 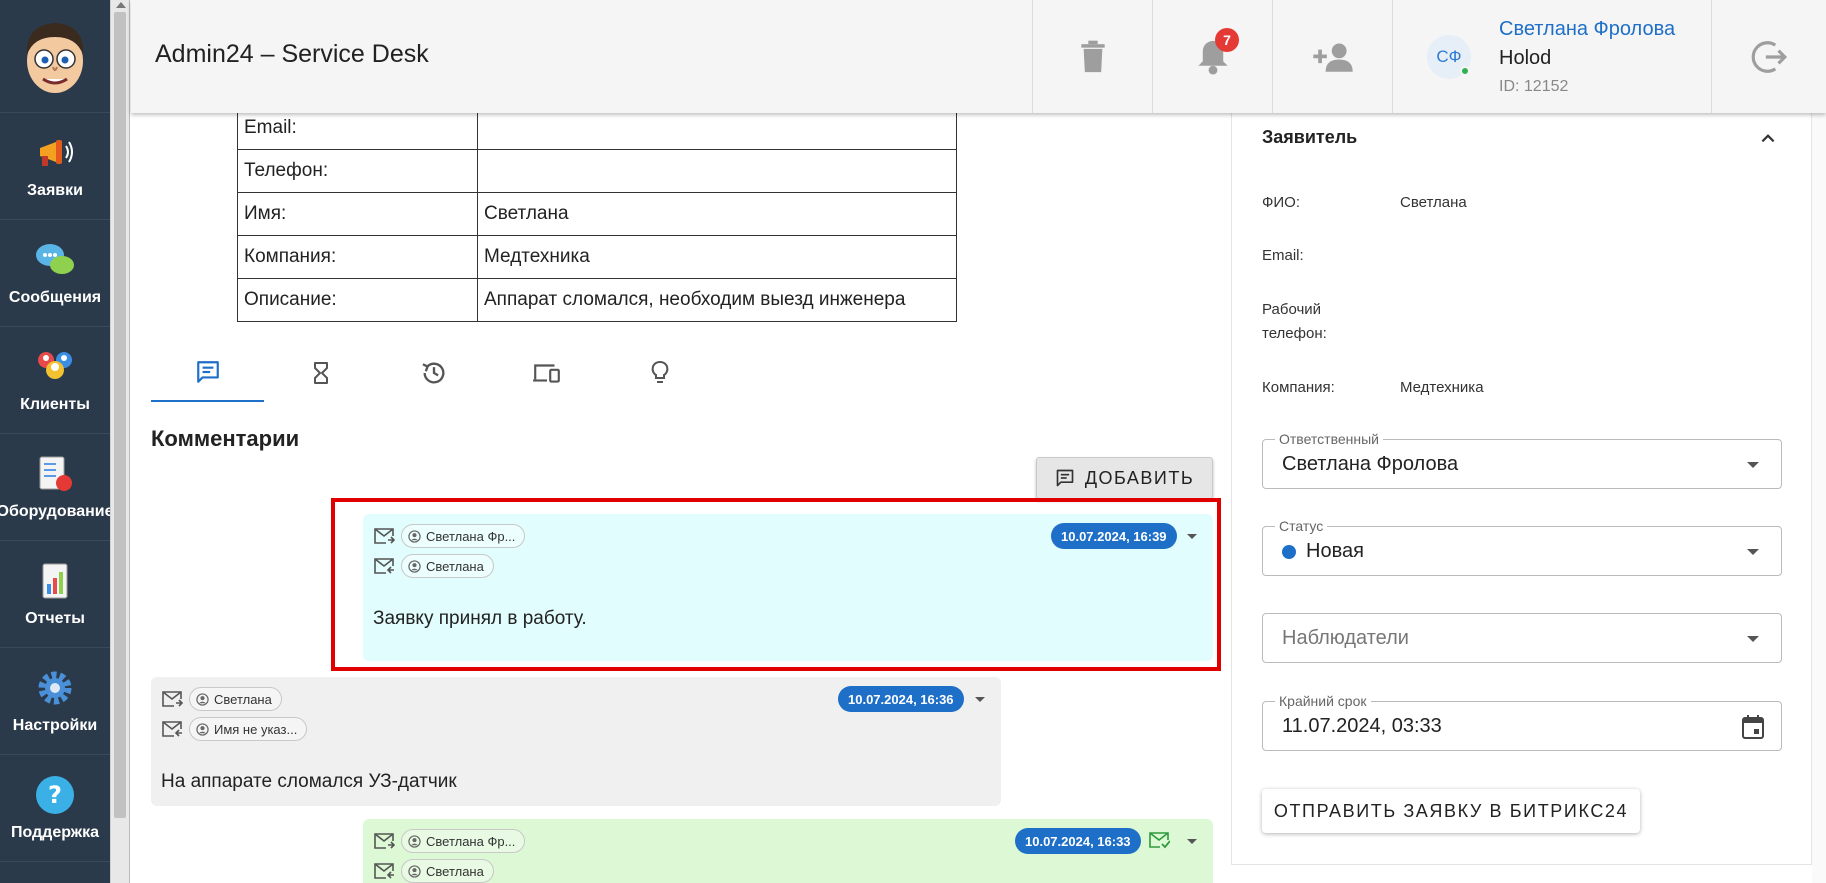 I want to click on sidebar-item-messages: Сообщения, so click(x=55, y=273).